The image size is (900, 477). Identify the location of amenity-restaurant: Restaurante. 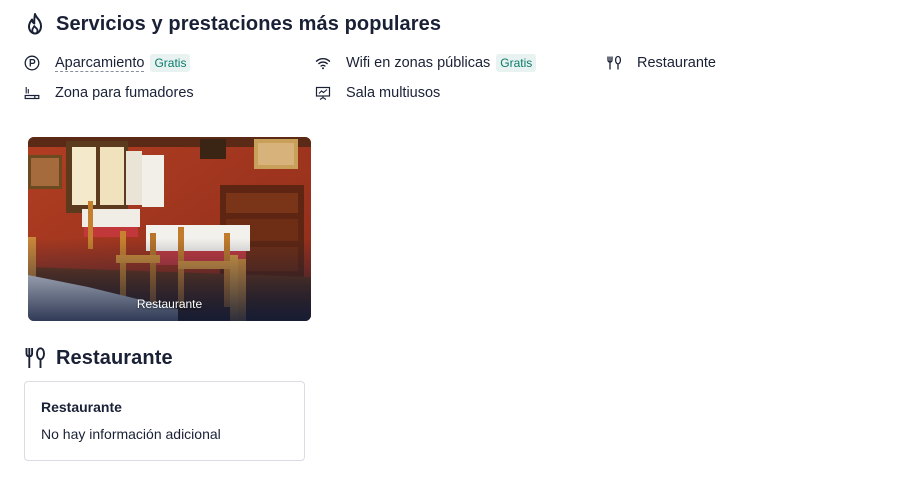
(661, 63).